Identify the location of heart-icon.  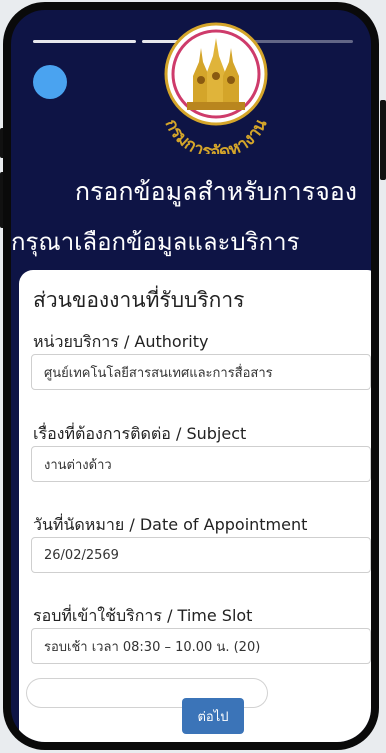
(304, 694).